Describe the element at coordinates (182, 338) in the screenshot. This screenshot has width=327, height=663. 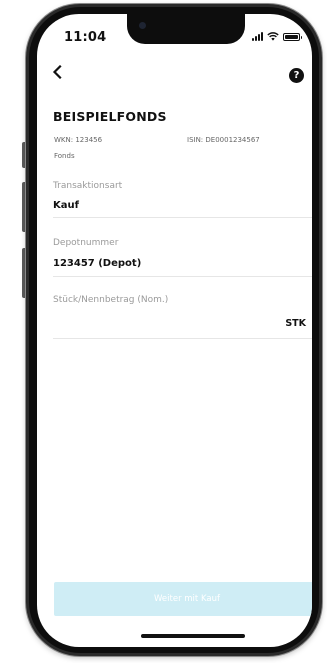
I see `quantity-divider` at that location.